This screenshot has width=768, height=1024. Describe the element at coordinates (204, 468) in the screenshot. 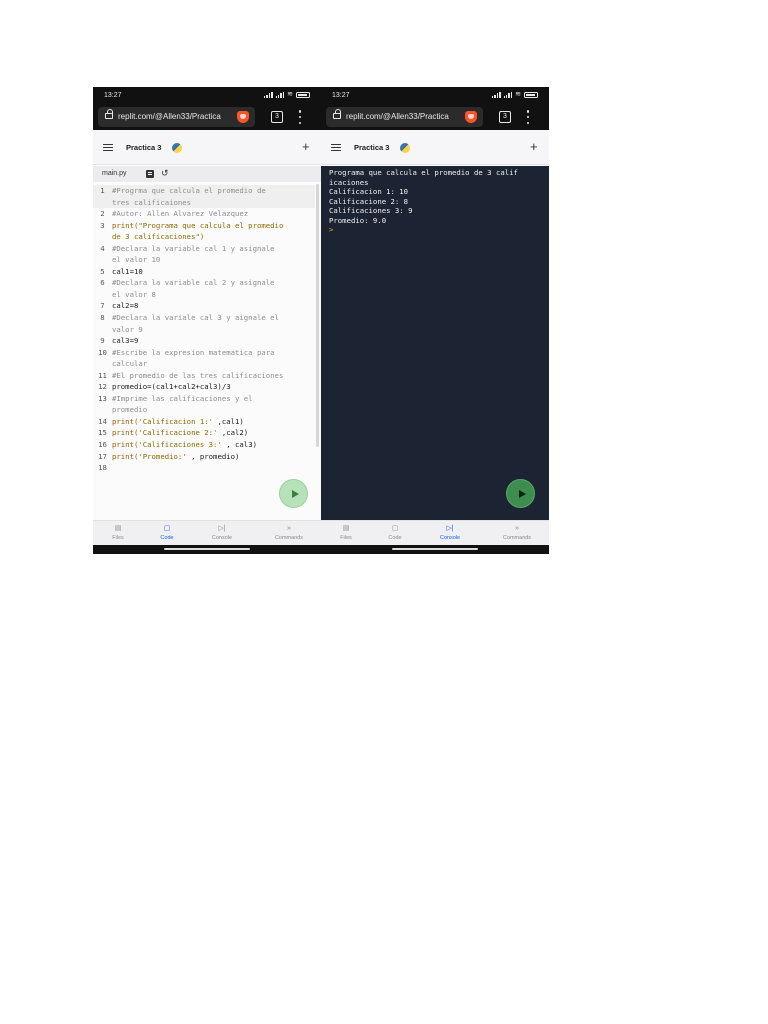

I see `code-line: 18` at that location.